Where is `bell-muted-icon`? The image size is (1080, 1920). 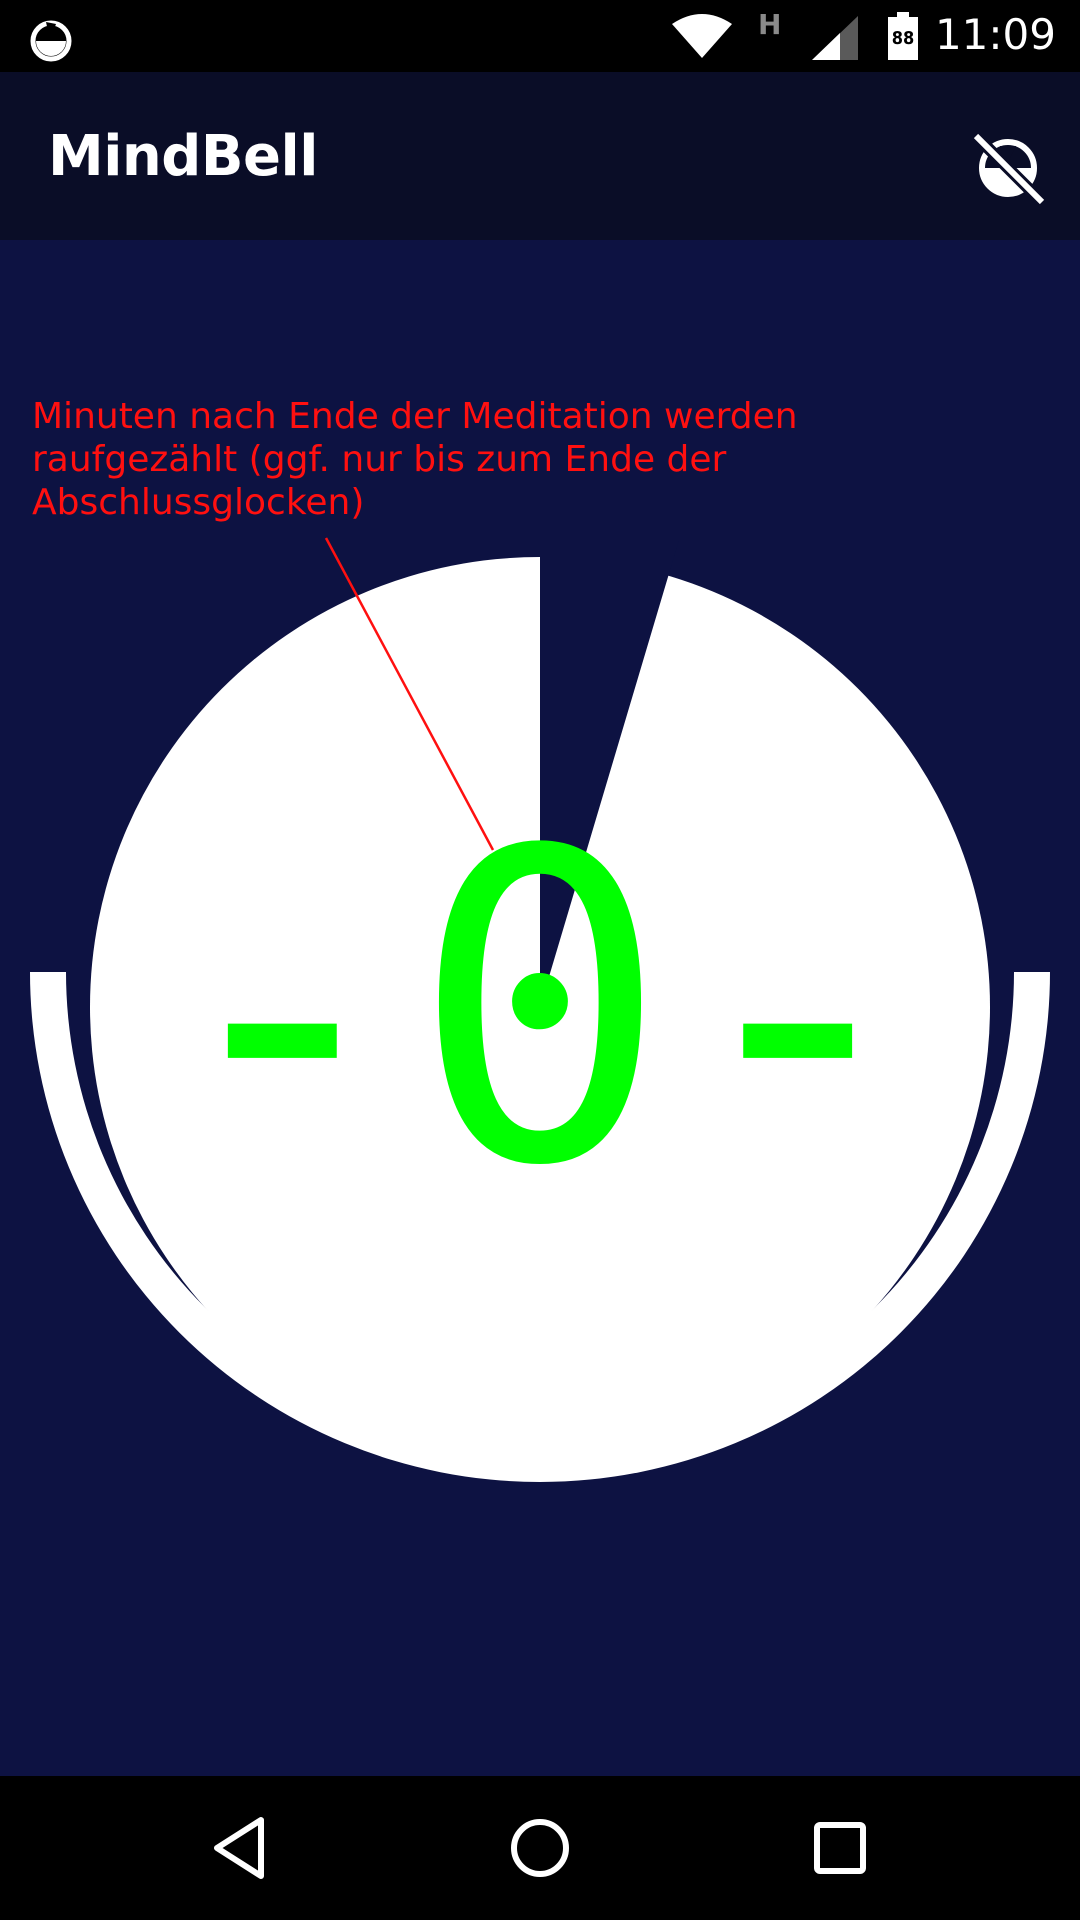
bell-muted-icon is located at coordinates (1008, 166).